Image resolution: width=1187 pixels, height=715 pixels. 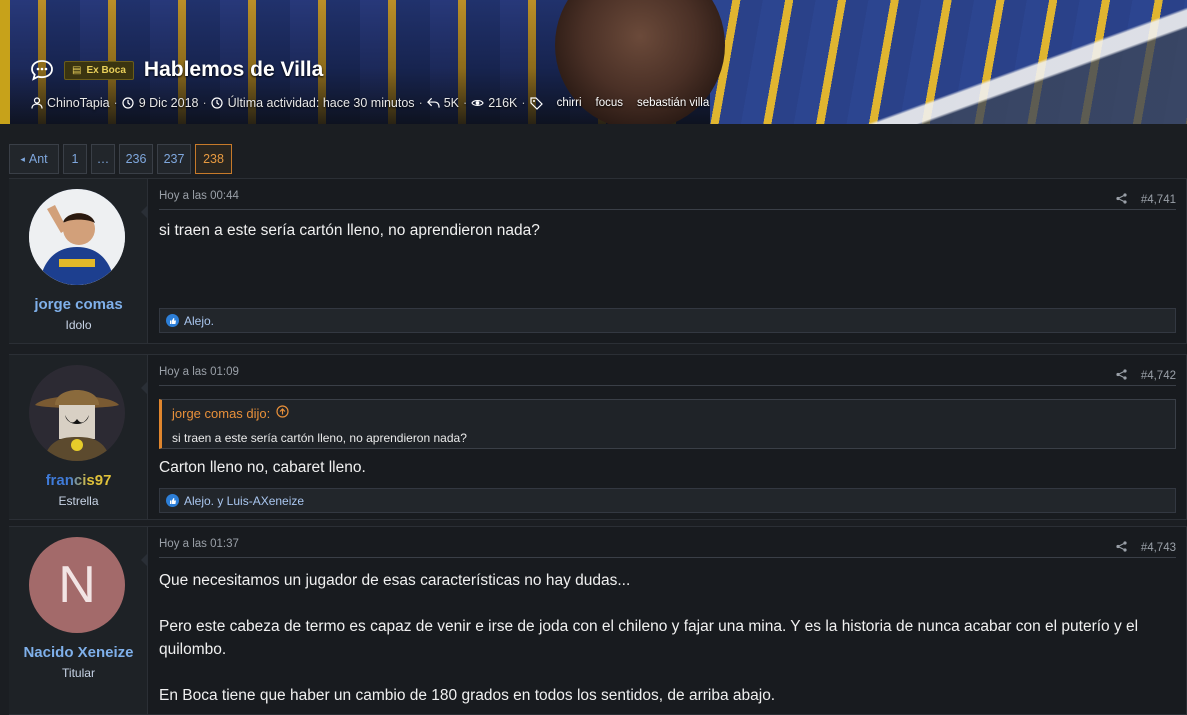 What do you see at coordinates (78, 480) in the screenshot?
I see `post-username: francis97` at bounding box center [78, 480].